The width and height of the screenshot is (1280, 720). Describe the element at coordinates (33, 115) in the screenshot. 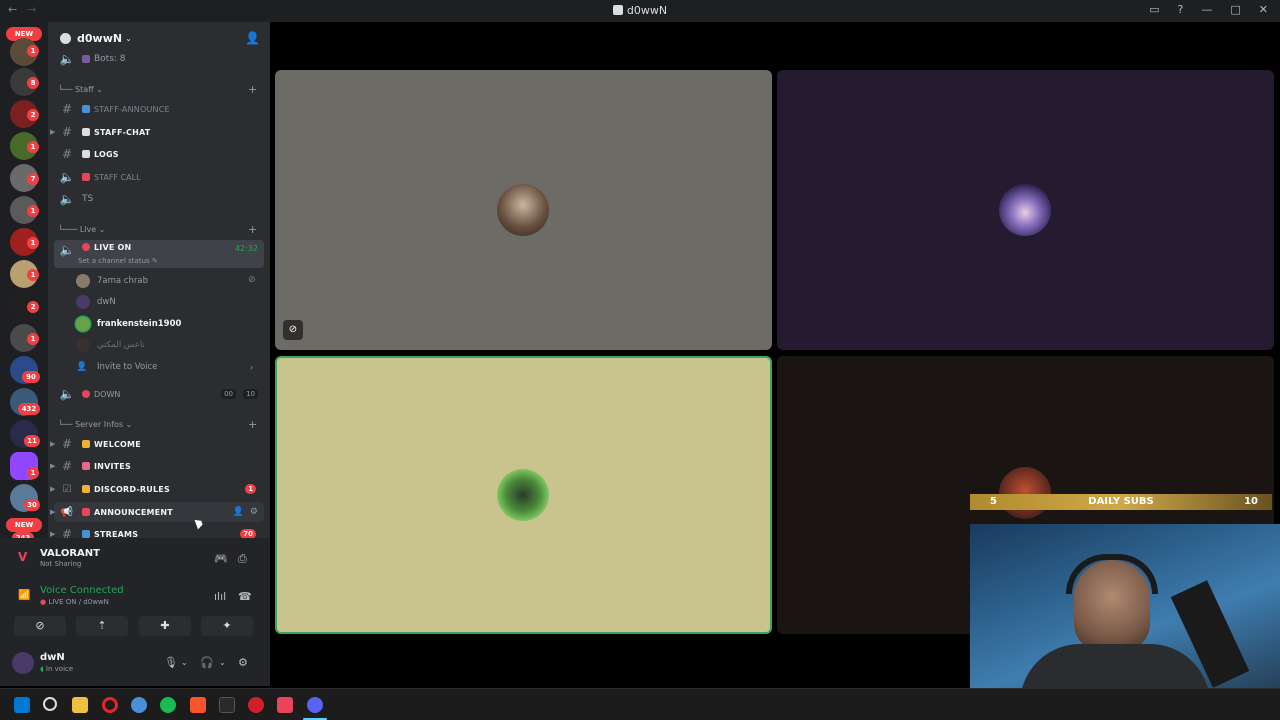

I see `unread-badge: 2` at that location.